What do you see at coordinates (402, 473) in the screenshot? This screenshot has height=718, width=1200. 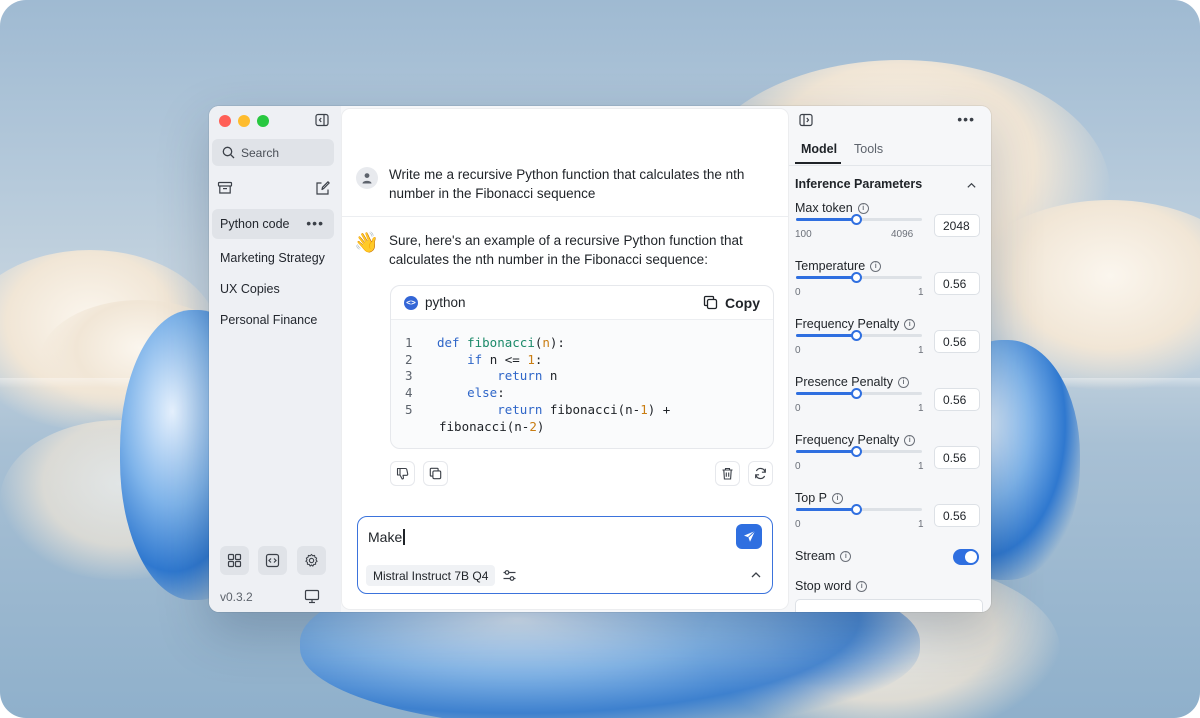 I see `thumbs-down-button` at bounding box center [402, 473].